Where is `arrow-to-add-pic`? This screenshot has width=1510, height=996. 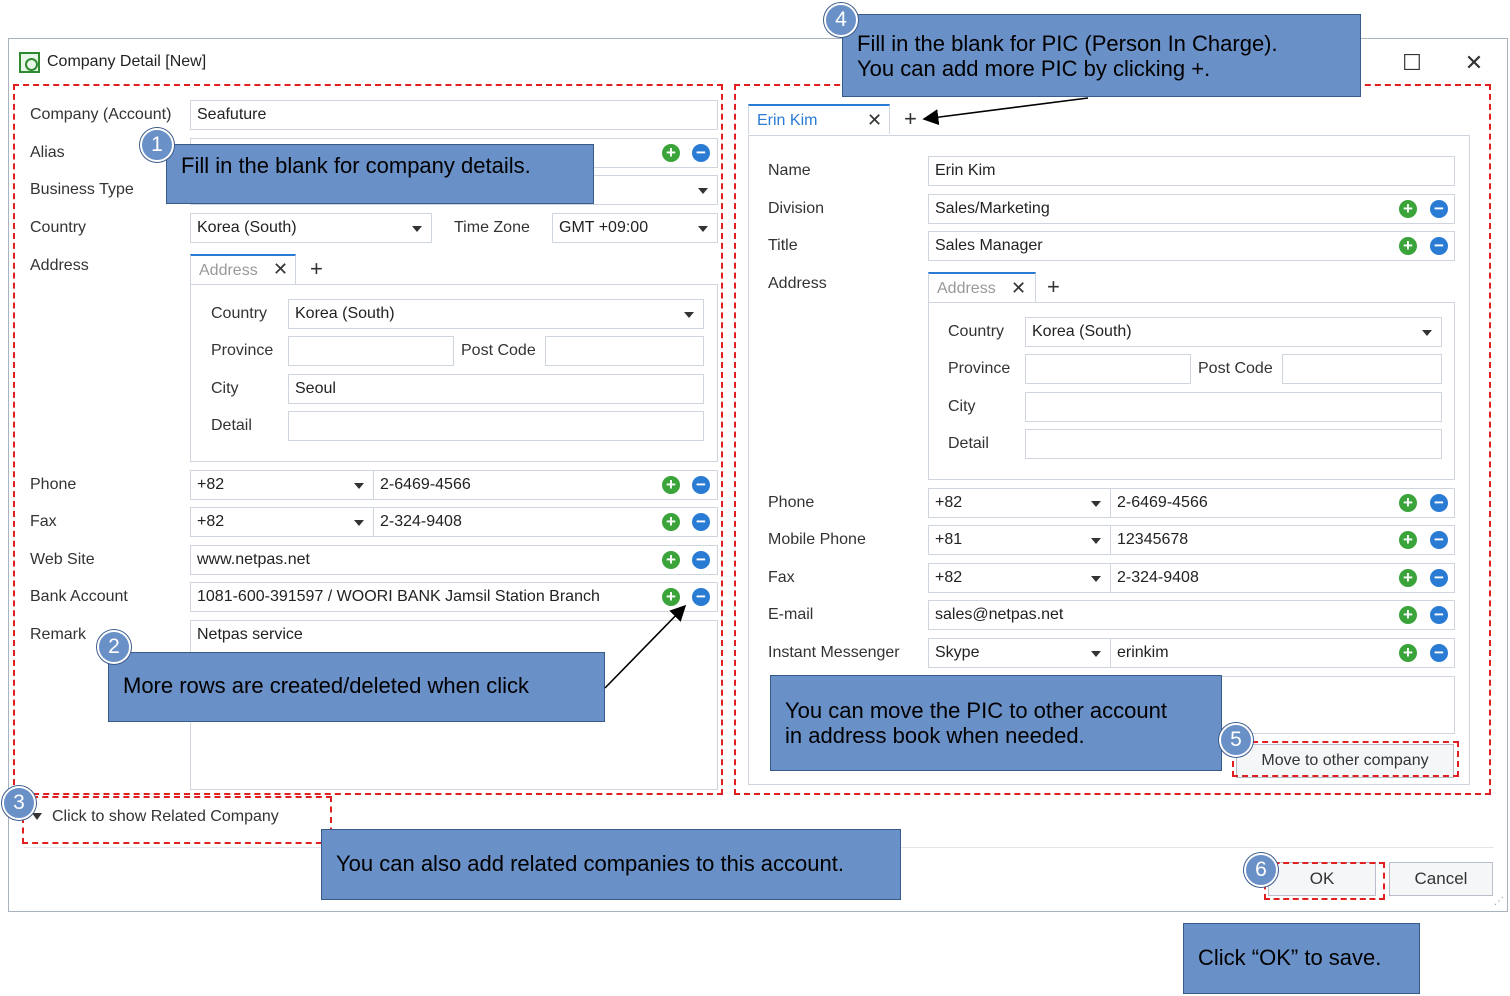 arrow-to-add-pic is located at coordinates (1005, 111).